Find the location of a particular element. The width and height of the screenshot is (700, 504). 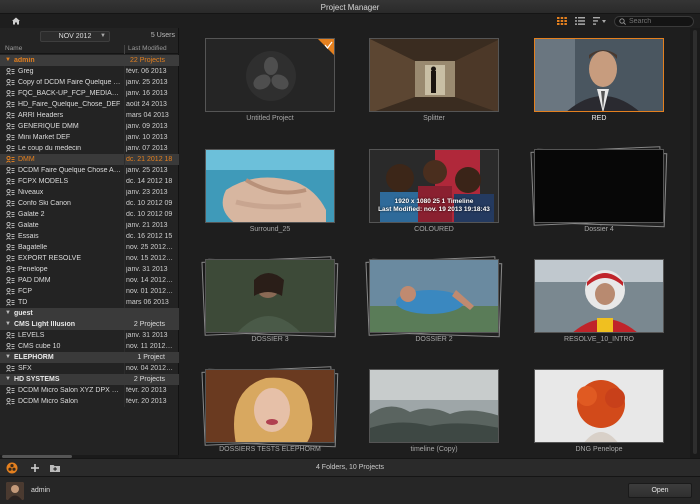

project-row: CMS cube 10 nov. 11 2012 23 is located at coordinates (89, 346).